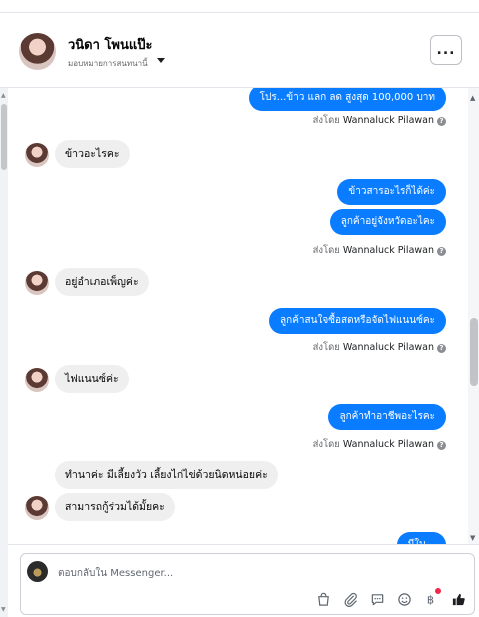 The image size is (479, 617). Describe the element at coordinates (357, 321) in the screenshot. I see `outgoing-message: ลูกค้าสนใจซื้อสดหรือจัดไฟแนนซ์คะ` at that location.